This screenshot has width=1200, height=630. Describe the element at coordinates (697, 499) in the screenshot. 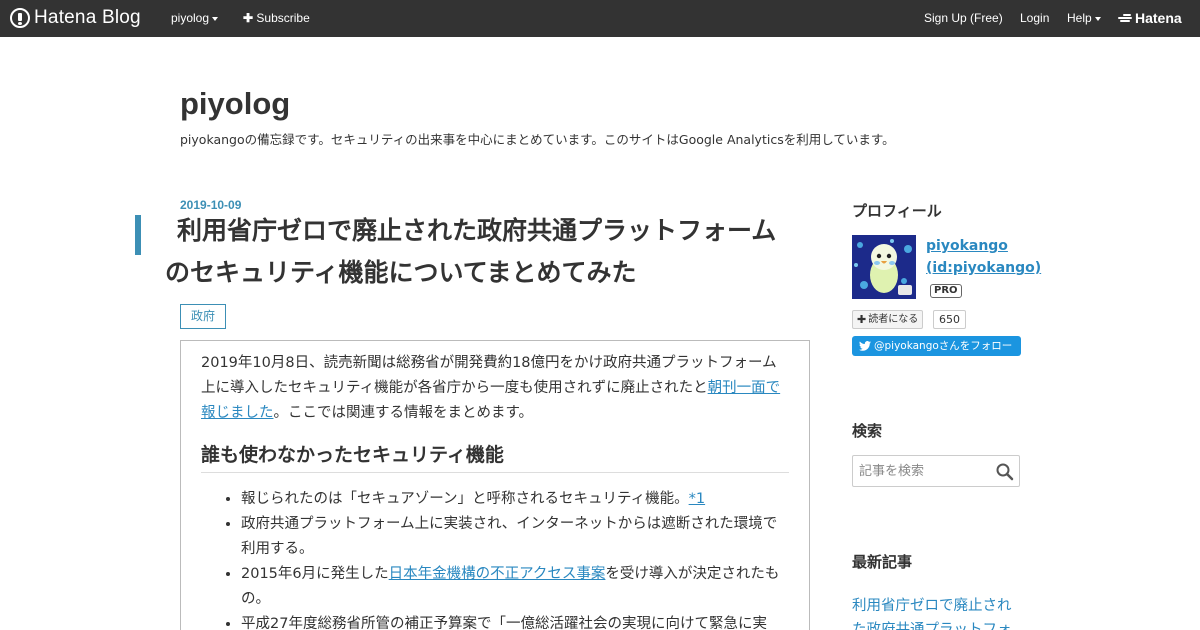

I see `footnote-link: *1` at that location.